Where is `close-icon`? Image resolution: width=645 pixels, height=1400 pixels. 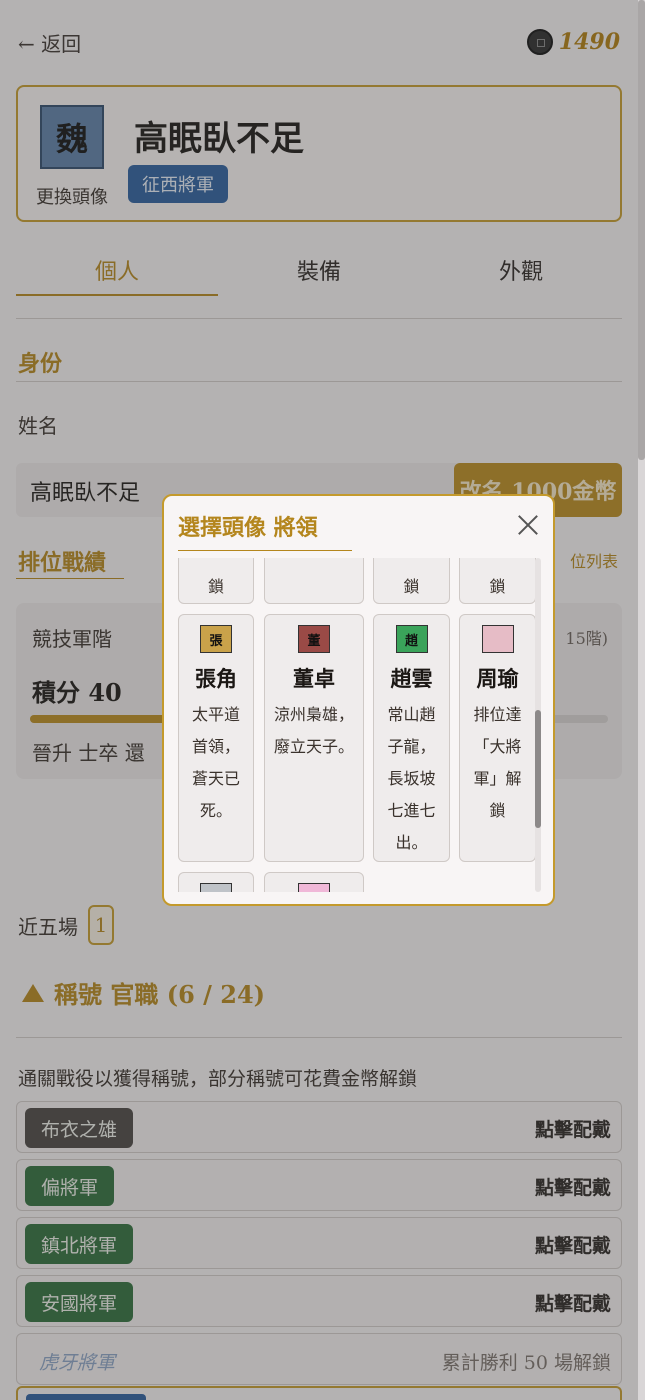
close-icon is located at coordinates (528, 525).